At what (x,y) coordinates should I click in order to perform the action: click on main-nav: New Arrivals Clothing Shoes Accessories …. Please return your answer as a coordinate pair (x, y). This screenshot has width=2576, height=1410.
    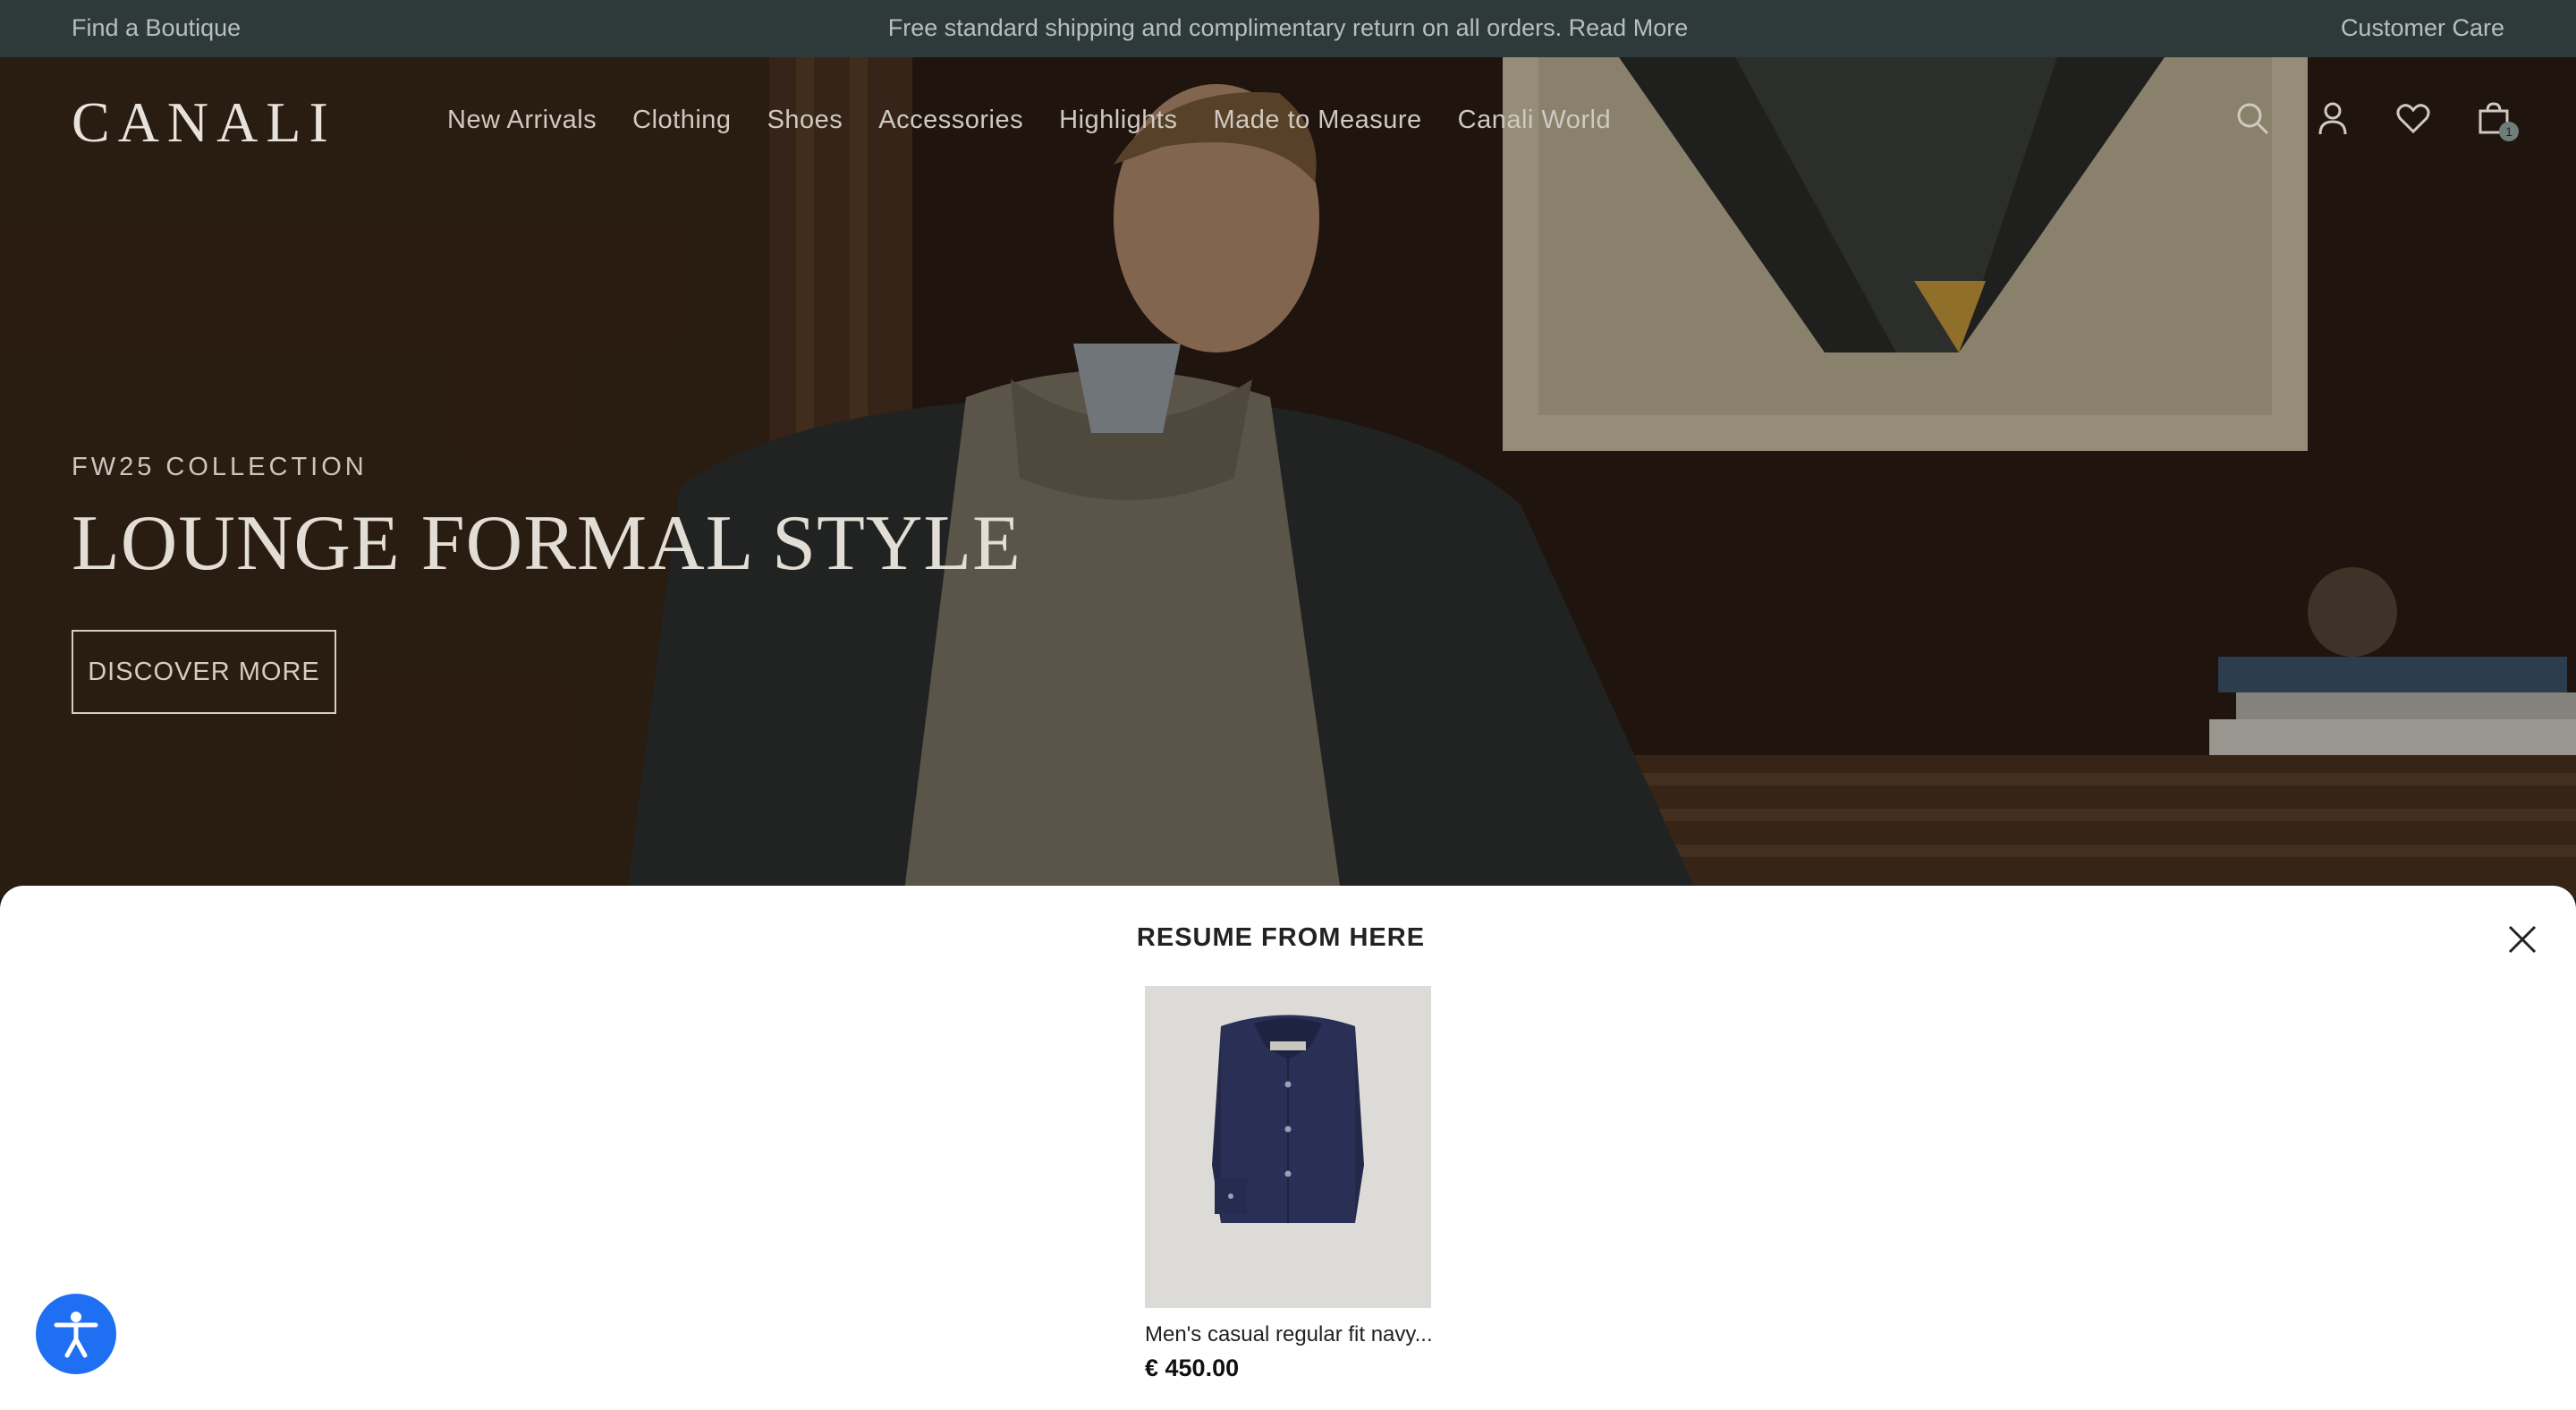
    Looking at the image, I should click on (1029, 121).